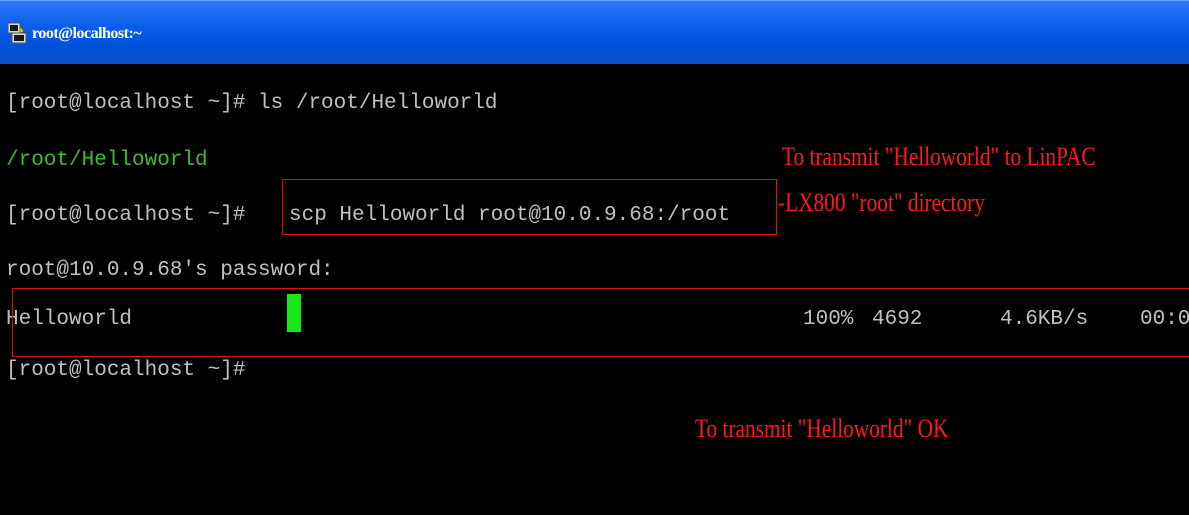 Image resolution: width=1189 pixels, height=515 pixels. What do you see at coordinates (594, 32) in the screenshot?
I see `title-bar: root@localhost:~` at bounding box center [594, 32].